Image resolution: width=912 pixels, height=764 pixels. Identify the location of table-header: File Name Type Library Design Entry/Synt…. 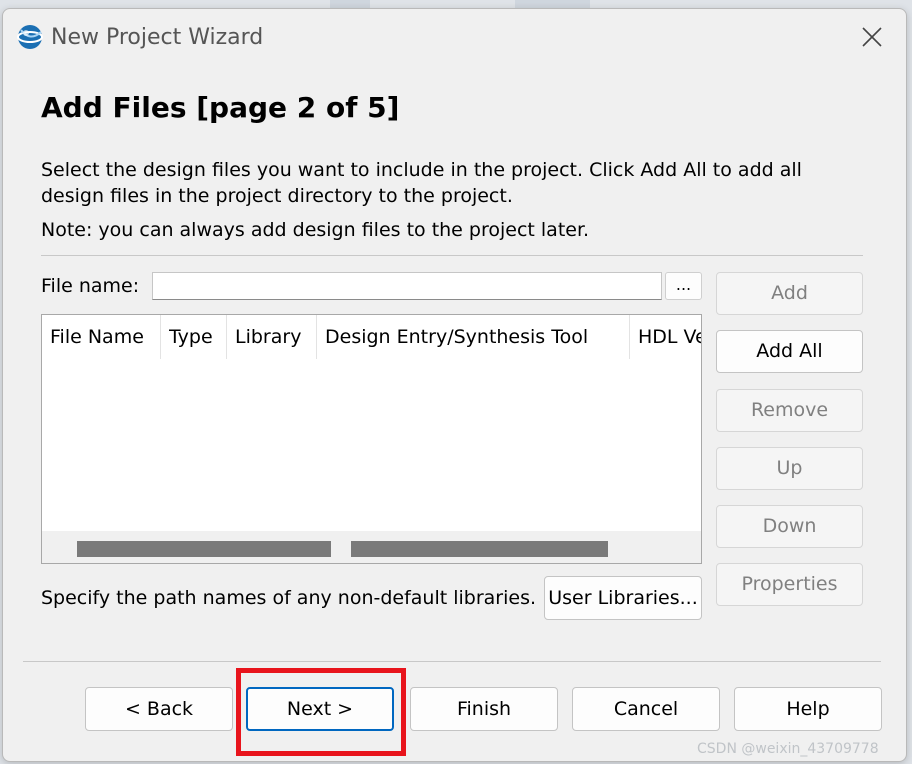
(371, 337).